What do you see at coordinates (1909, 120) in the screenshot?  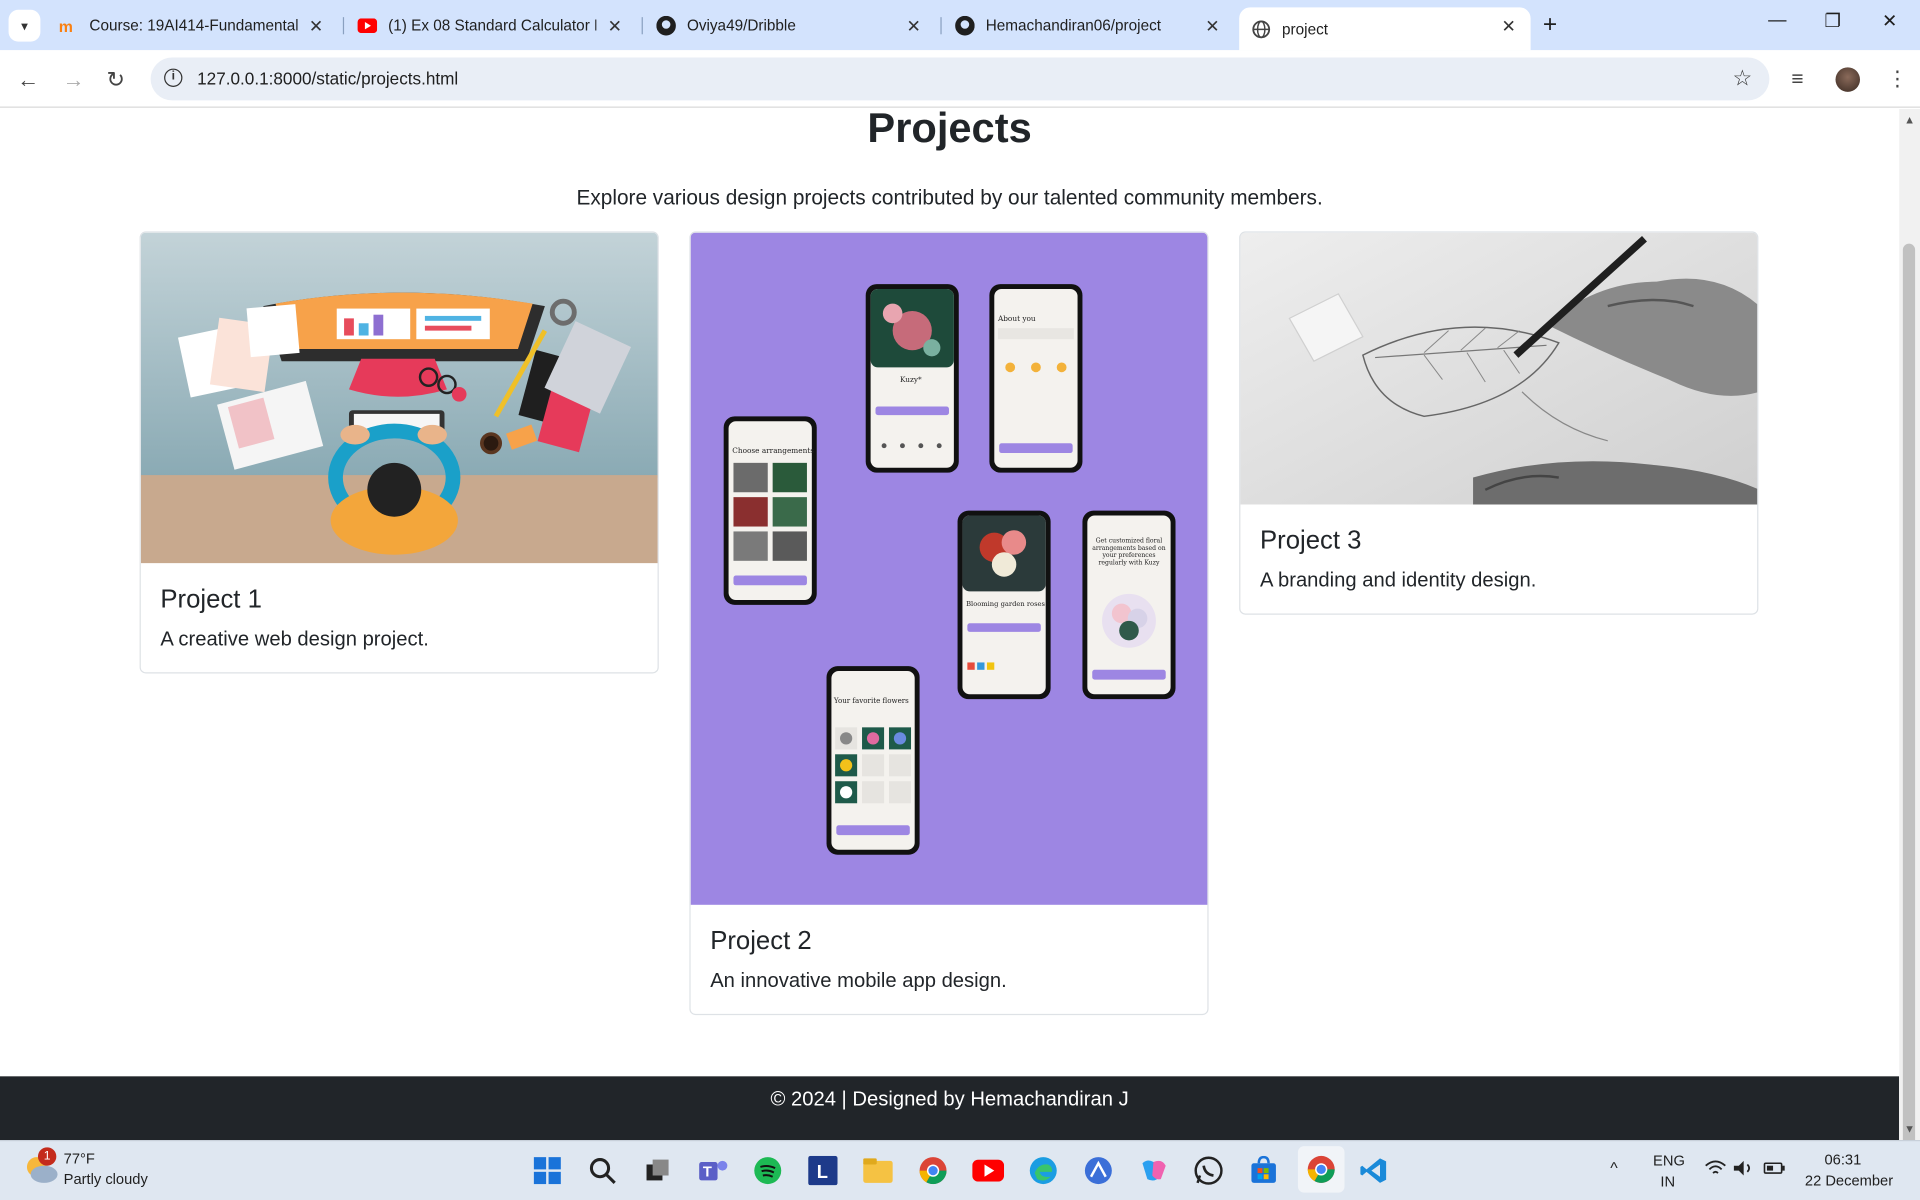 I see `scroll-up-arrow-icon: ▲` at bounding box center [1909, 120].